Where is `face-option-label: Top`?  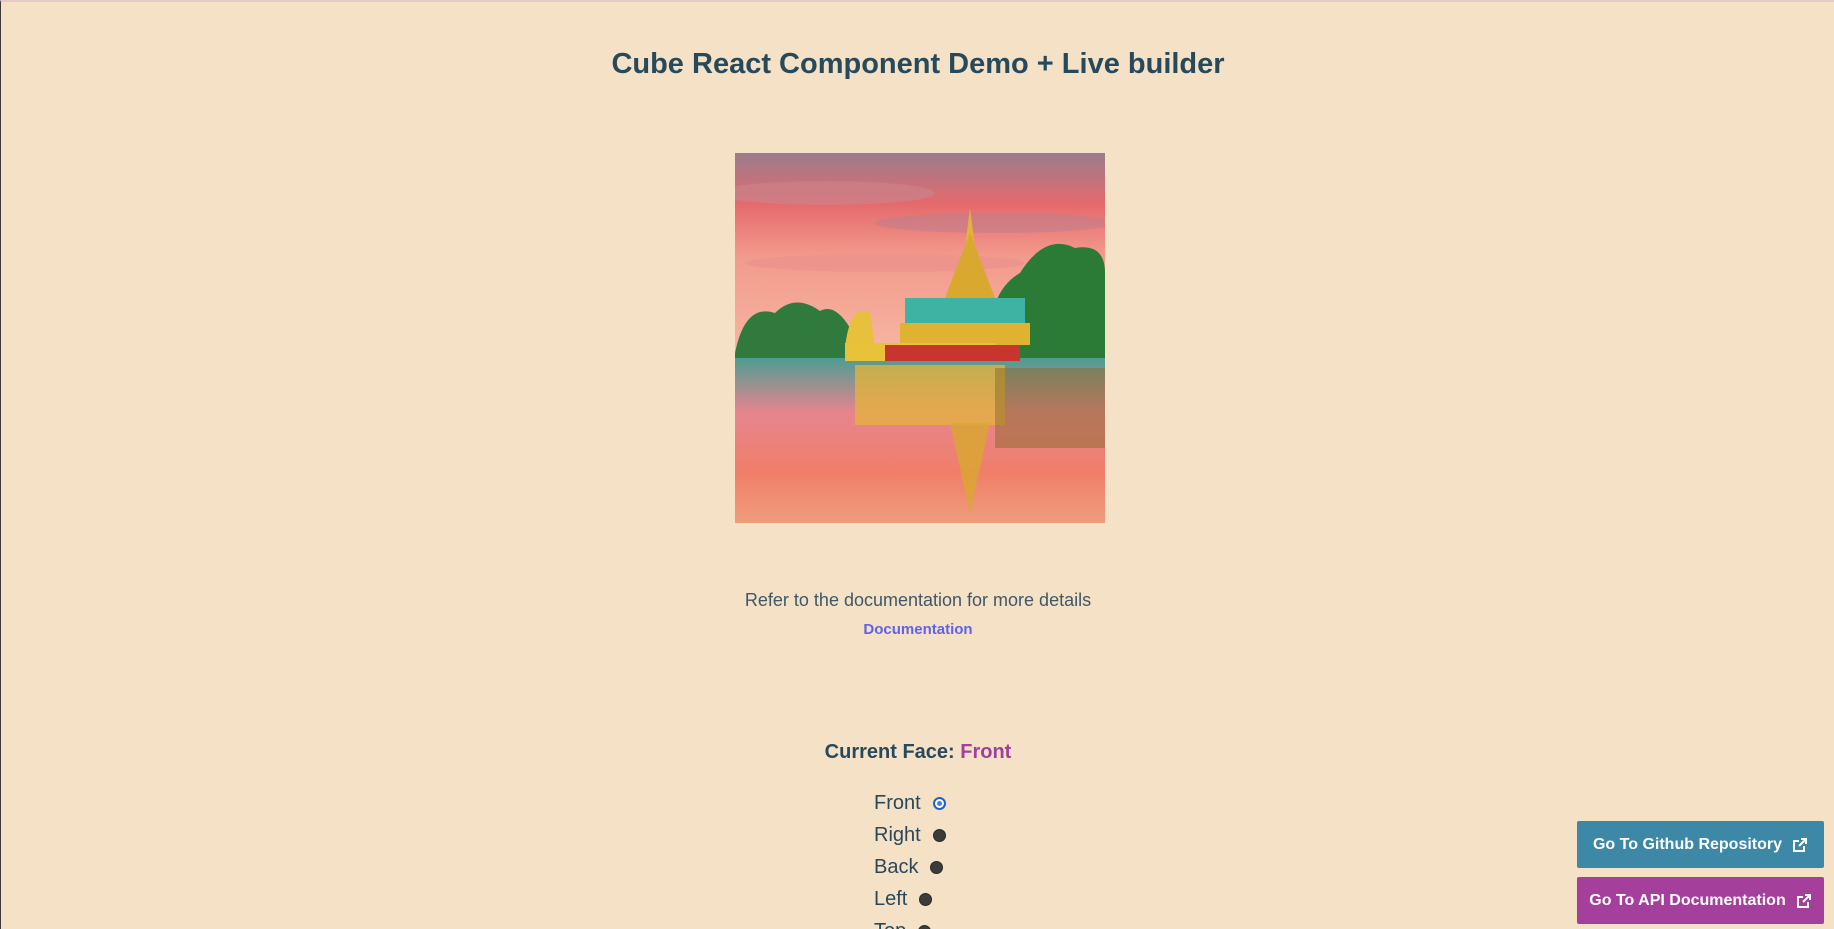
face-option-label: Top is located at coordinates (890, 924).